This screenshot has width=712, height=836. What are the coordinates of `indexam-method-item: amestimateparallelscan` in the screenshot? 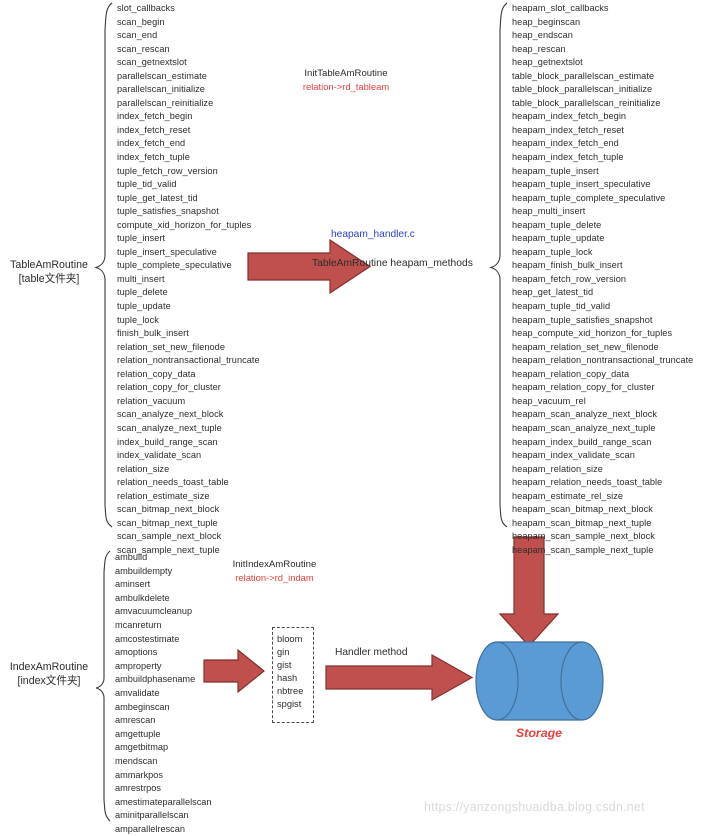 It's located at (163, 801).